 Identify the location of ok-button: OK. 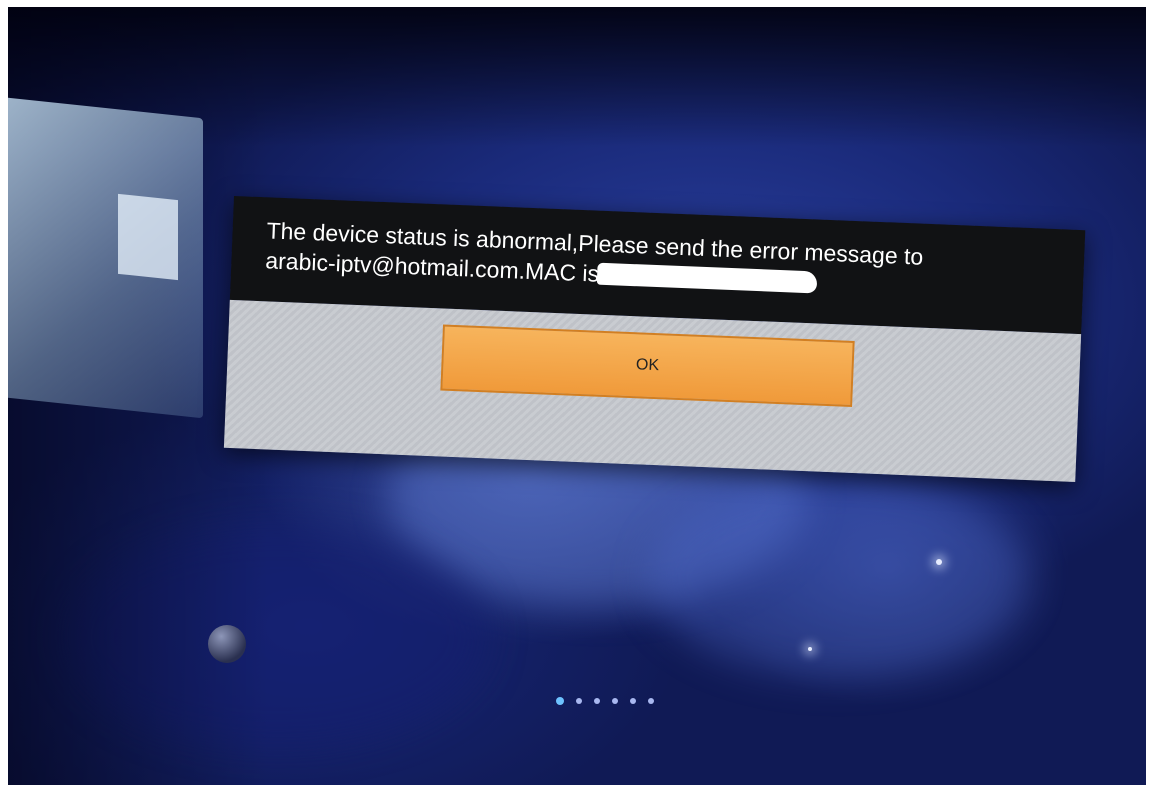
(647, 365).